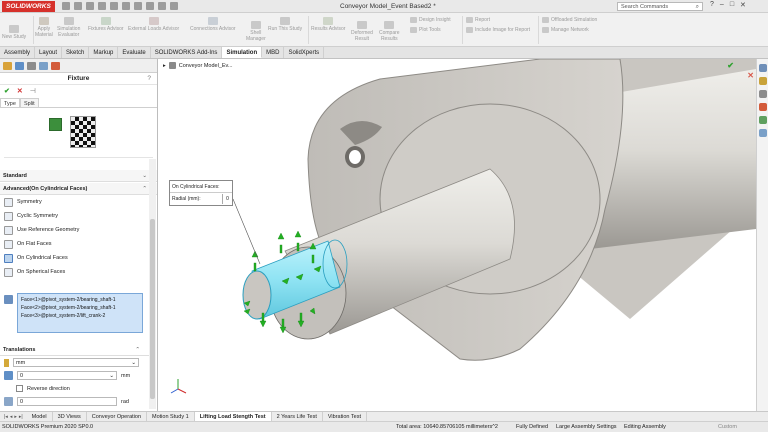 This screenshot has height=432, width=768. What do you see at coordinates (722, 5) in the screenshot?
I see `minimize-button: –` at bounding box center [722, 5].